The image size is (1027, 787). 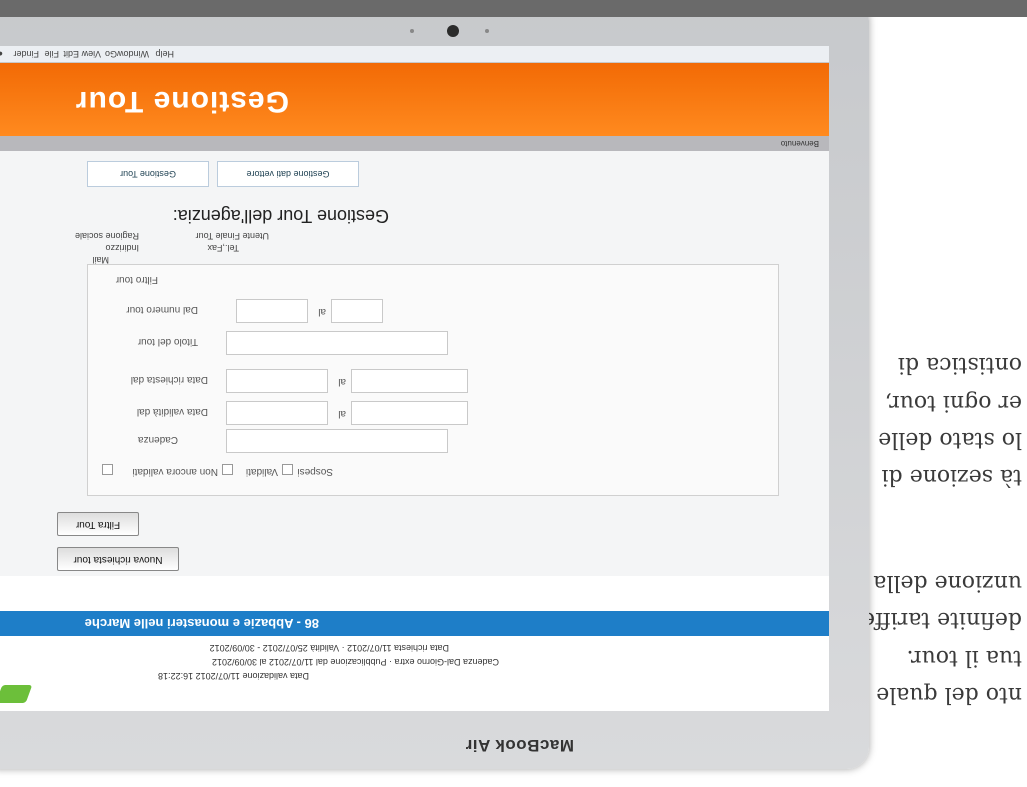 What do you see at coordinates (223, 248) in the screenshot?
I see `agency-value: Tel.,Fax` at bounding box center [223, 248].